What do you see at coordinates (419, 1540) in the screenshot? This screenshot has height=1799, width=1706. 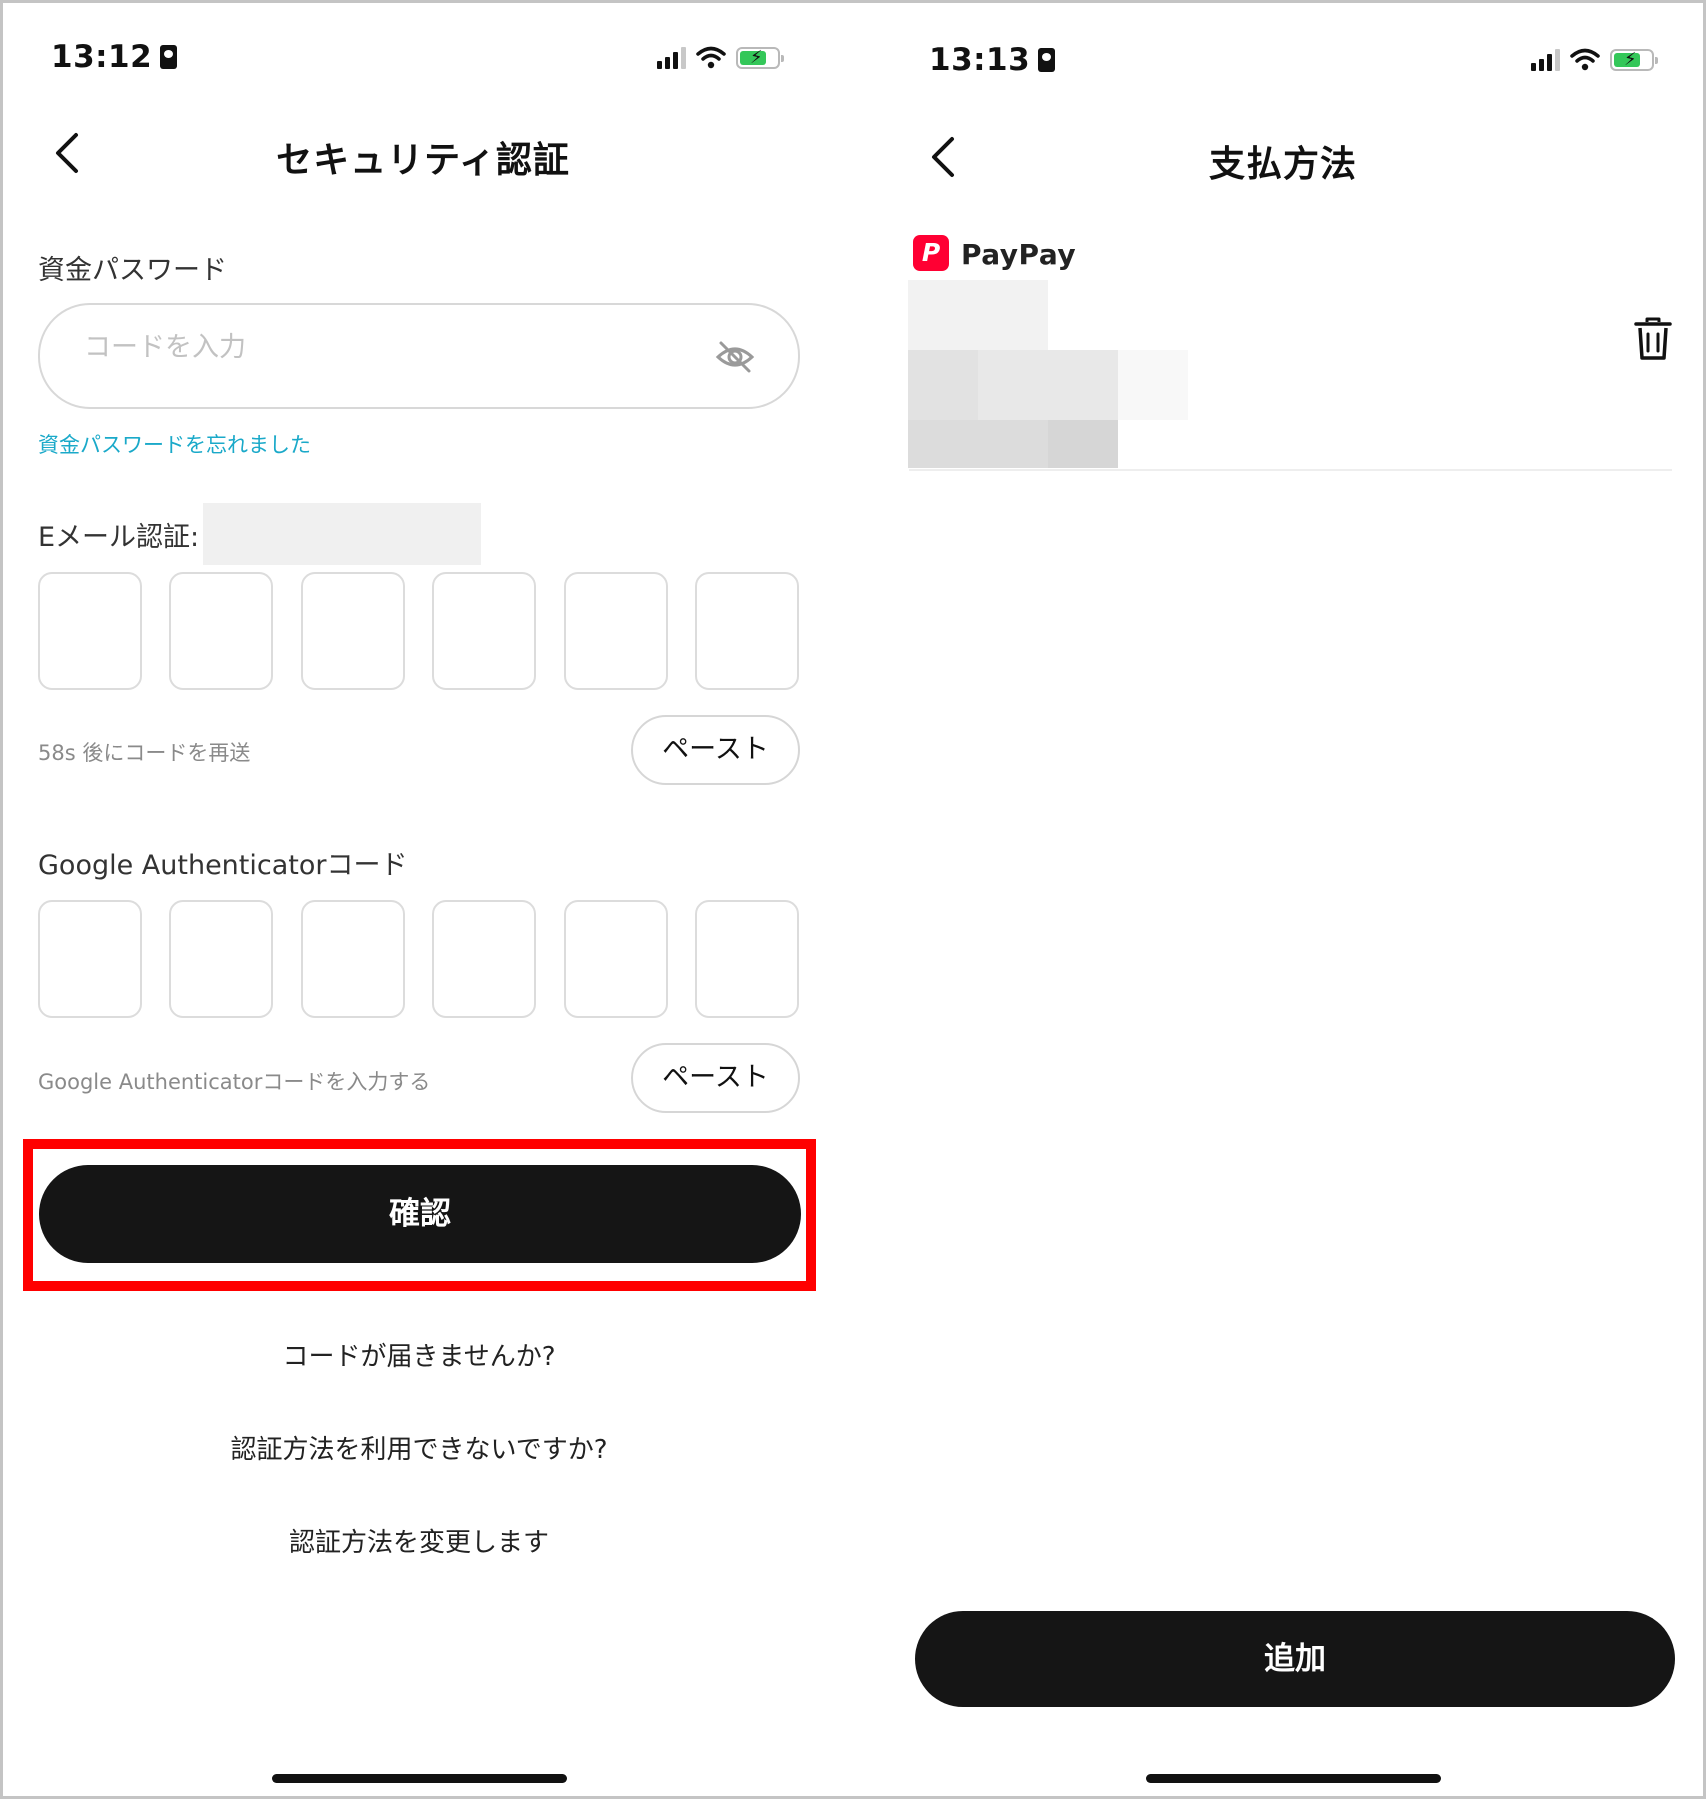 I see `change-method-link: 認証方法を変更します` at bounding box center [419, 1540].